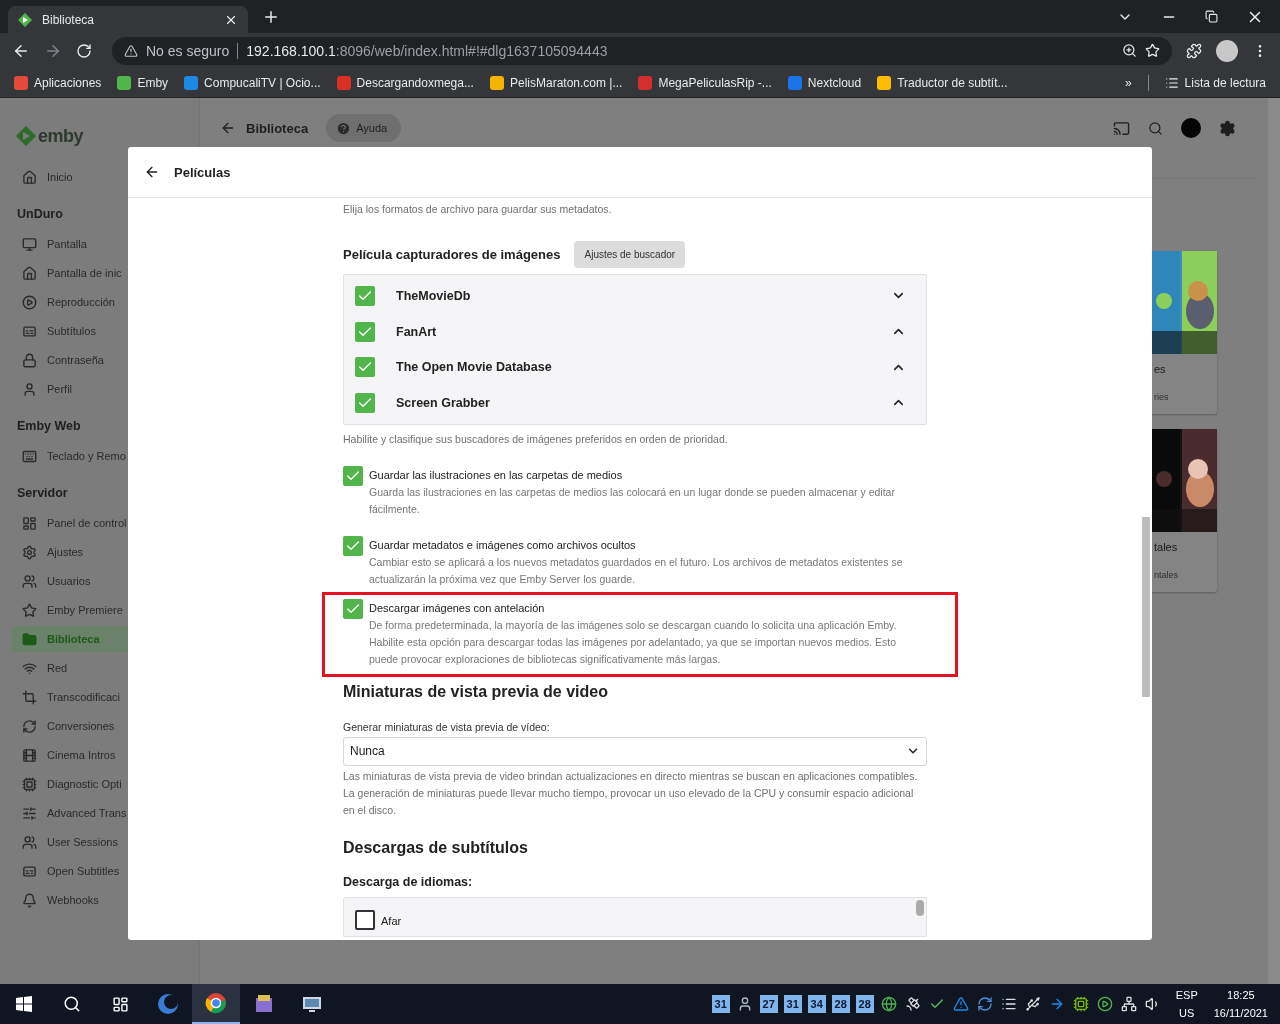 This screenshot has width=1280, height=1024. I want to click on sidebar-item: Panel de control, so click(105, 523).